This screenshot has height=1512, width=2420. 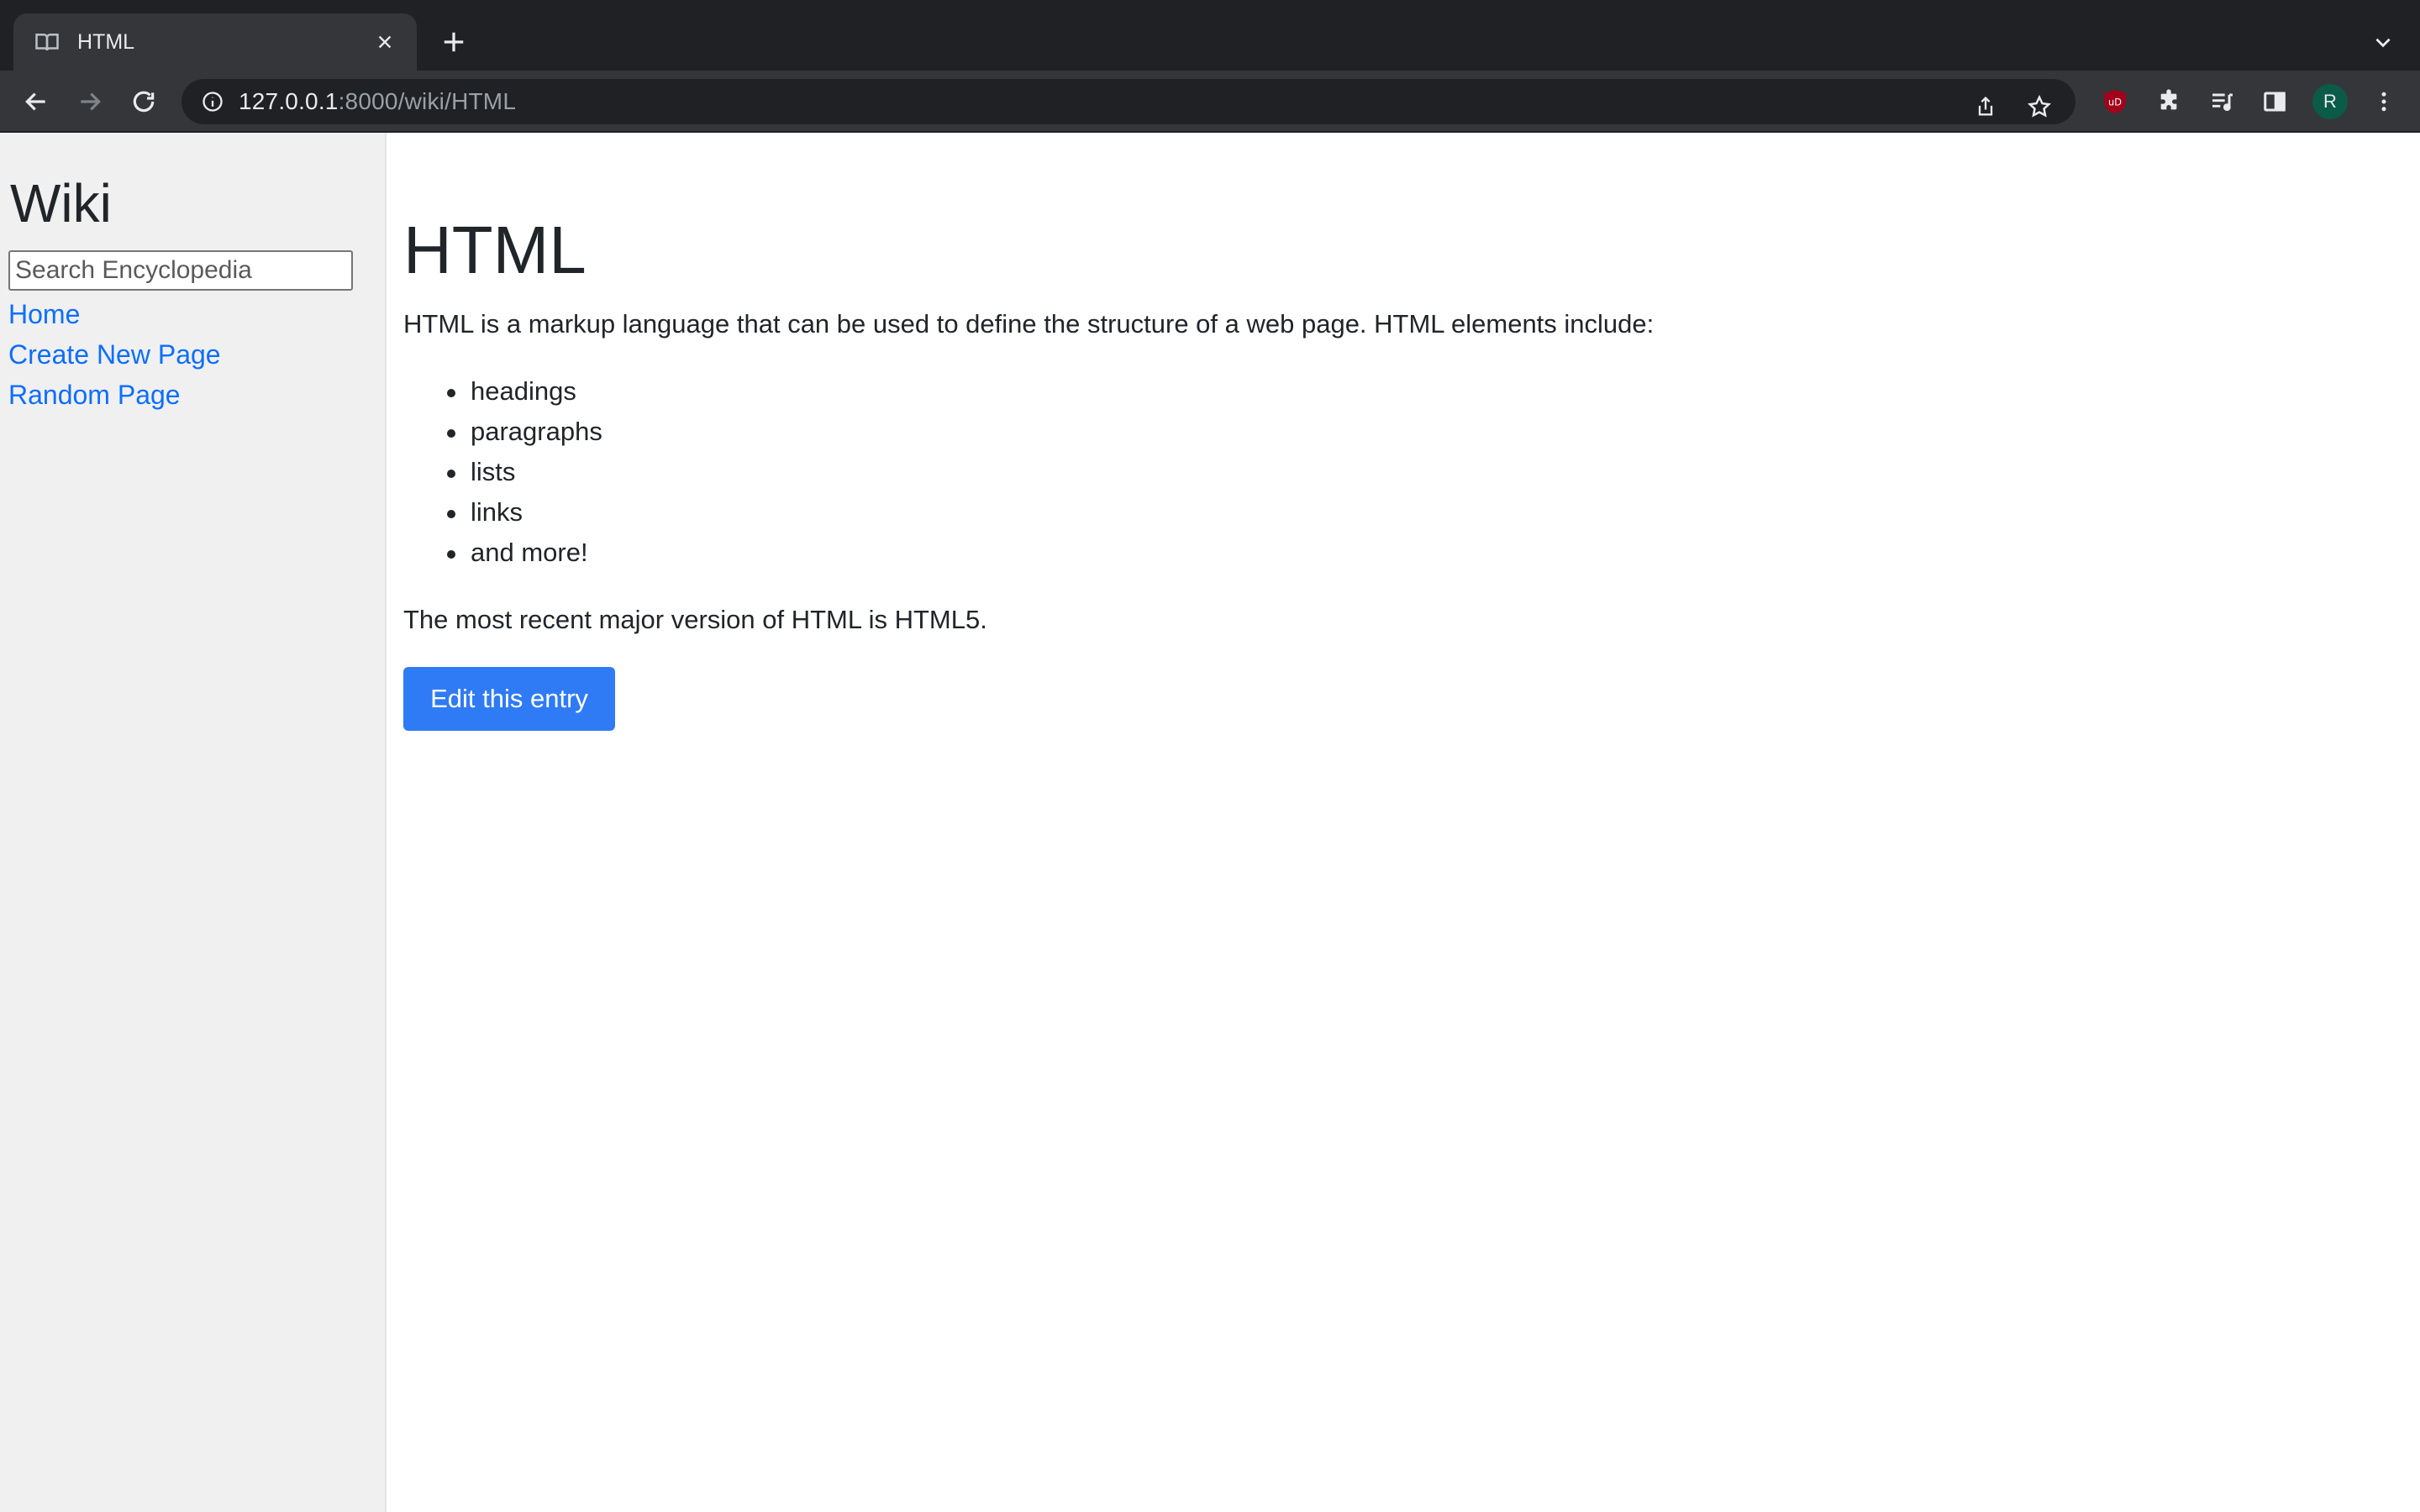 I want to click on side-panel-icon, so click(x=2275, y=102).